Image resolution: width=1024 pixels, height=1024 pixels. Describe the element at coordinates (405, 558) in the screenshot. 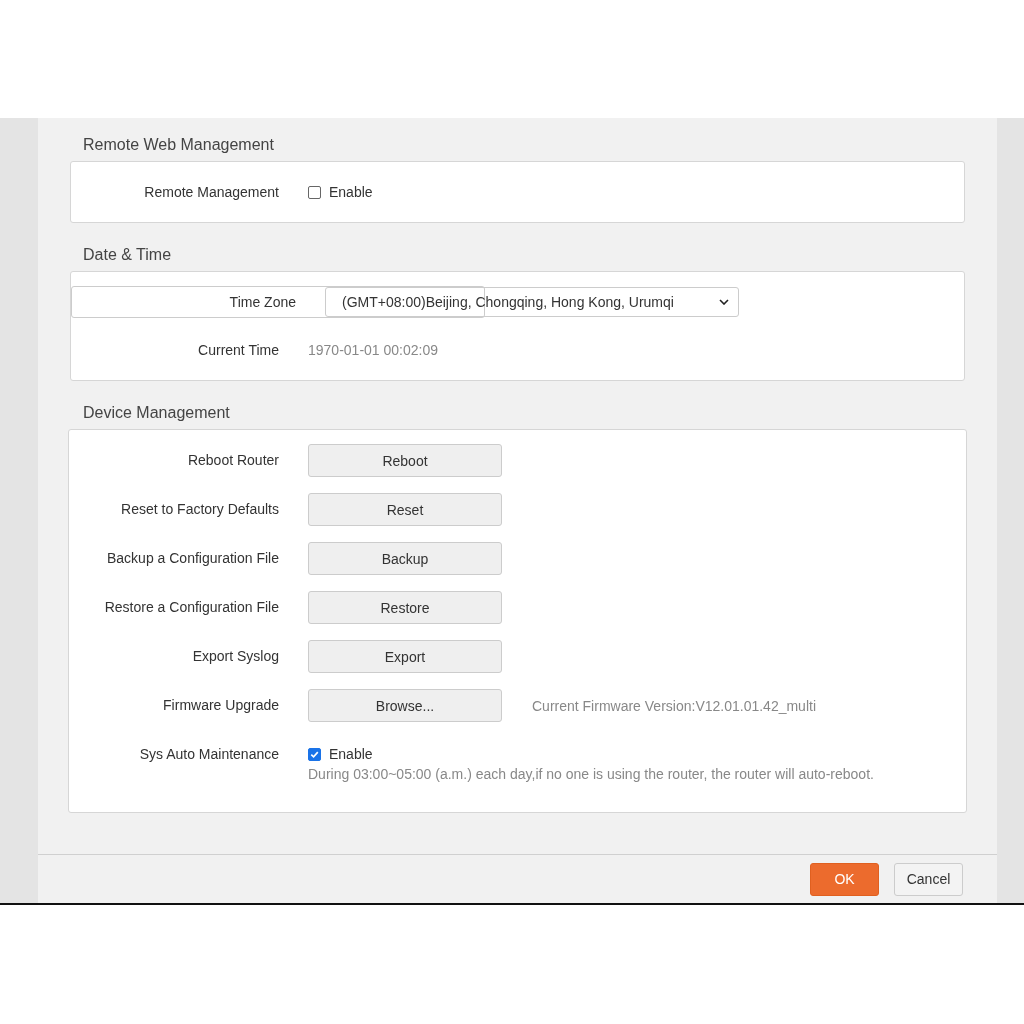

I see `action-button: Backup` at that location.